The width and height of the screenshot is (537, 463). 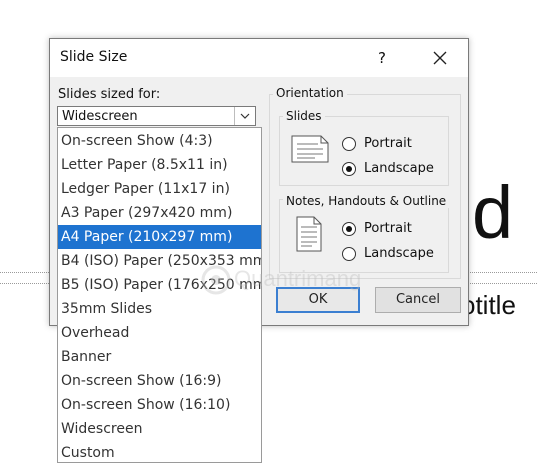 I want to click on dropdown-option: On-screen Show (4:3), so click(x=159, y=141).